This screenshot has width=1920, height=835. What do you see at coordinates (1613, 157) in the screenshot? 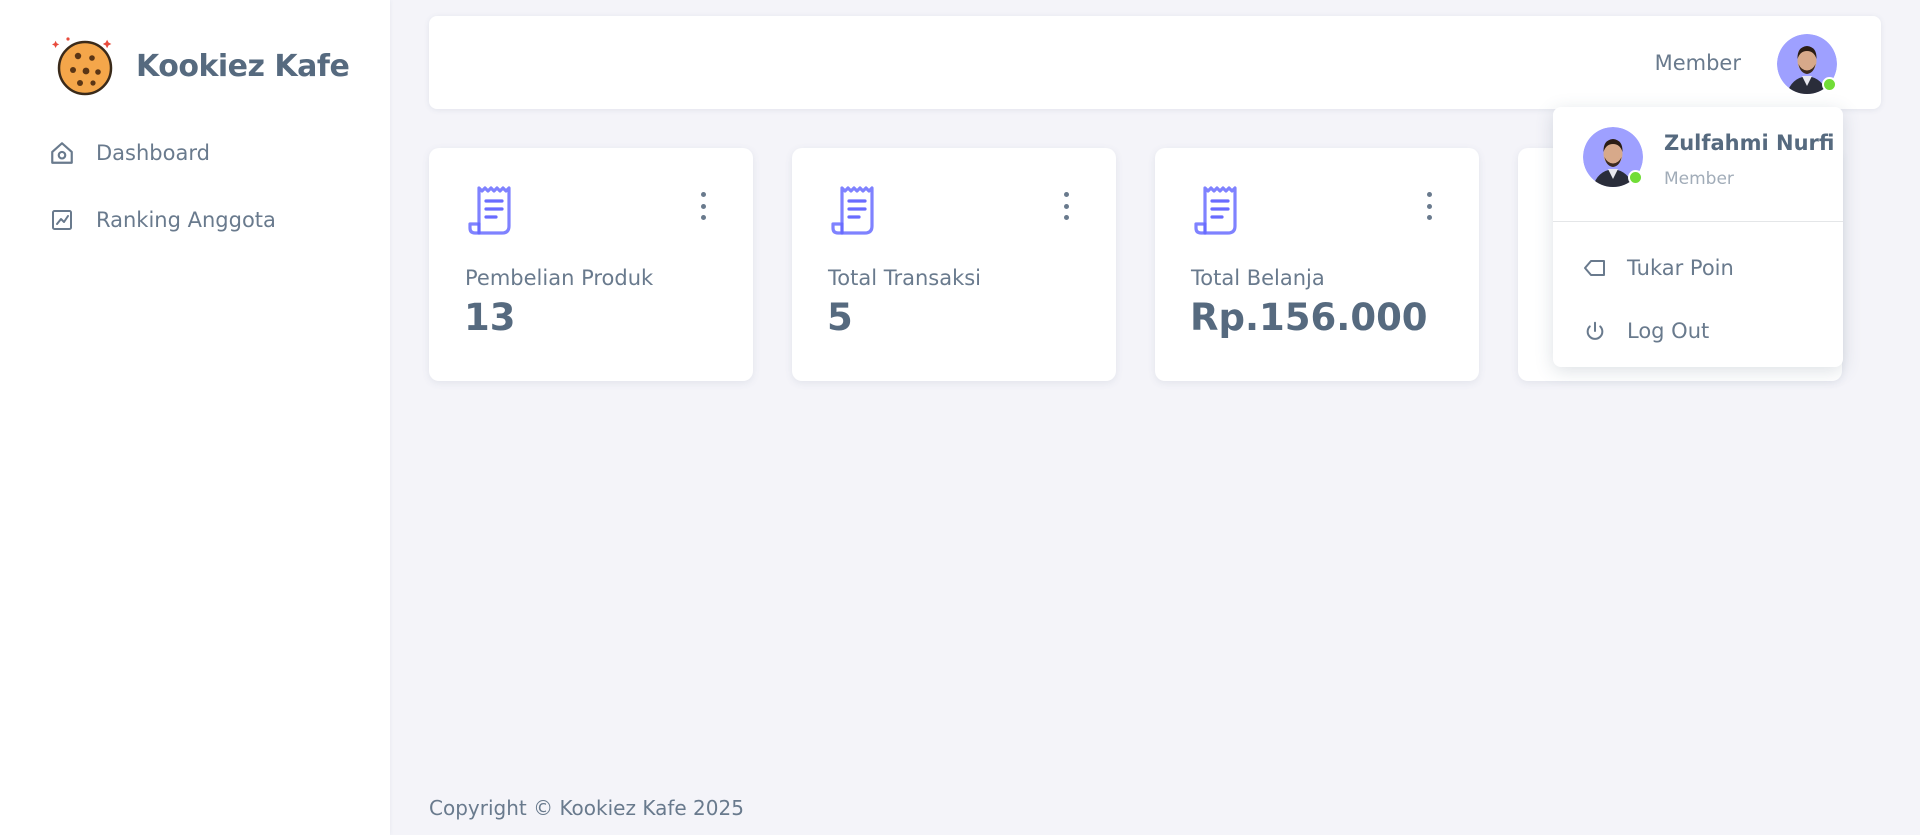
I see `dropdown-avatar-wrap` at bounding box center [1613, 157].